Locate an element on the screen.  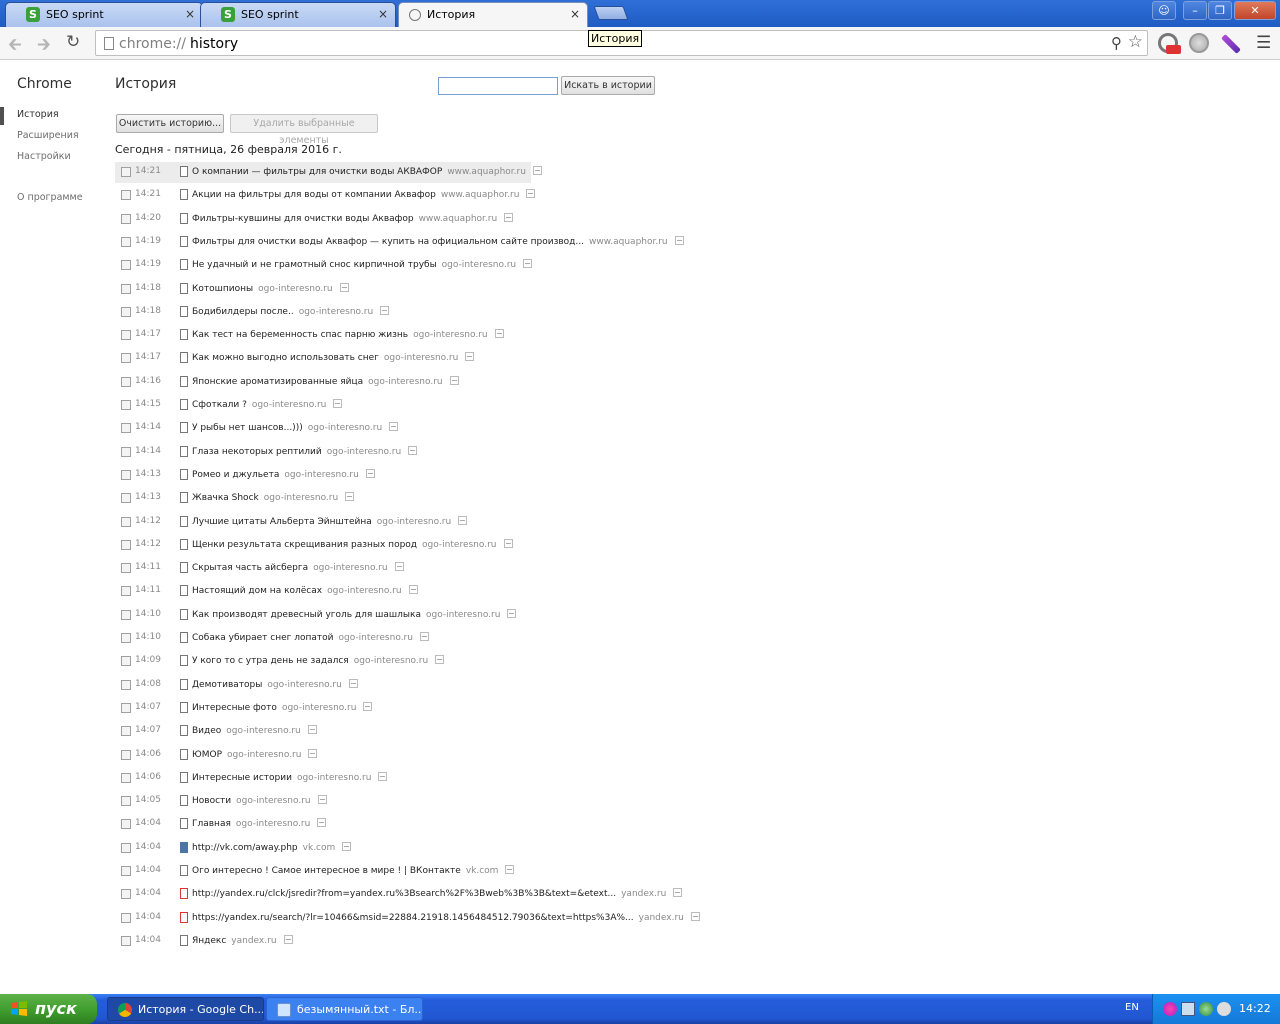
volume-icon is located at coordinates (1224, 1009).